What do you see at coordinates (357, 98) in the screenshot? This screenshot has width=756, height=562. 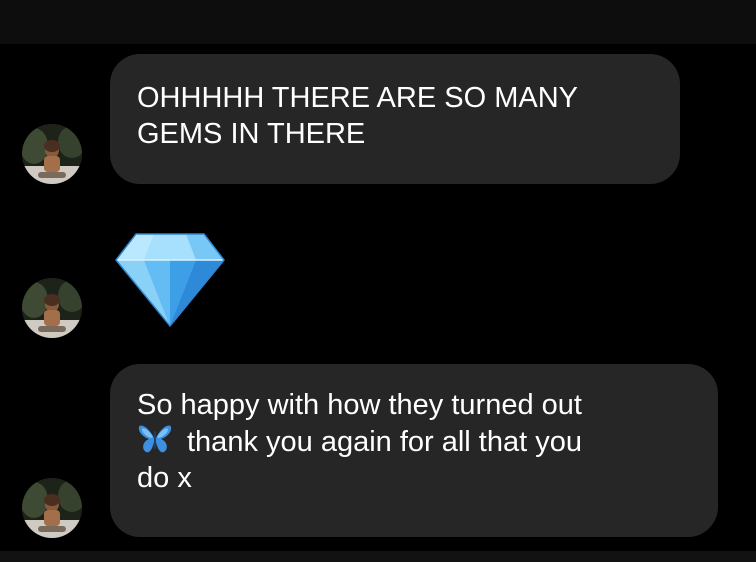 I see `message-line: OHHHHH THERE ARE SO MANY` at bounding box center [357, 98].